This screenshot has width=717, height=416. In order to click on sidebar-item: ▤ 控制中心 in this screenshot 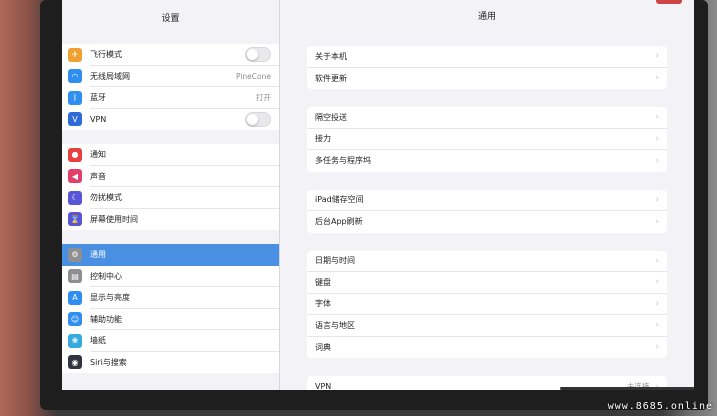, I will do `click(170, 276)`.